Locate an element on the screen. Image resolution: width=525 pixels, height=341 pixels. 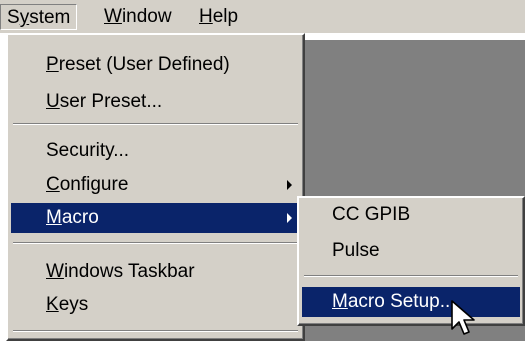
menu-help: Help is located at coordinates (218, 17).